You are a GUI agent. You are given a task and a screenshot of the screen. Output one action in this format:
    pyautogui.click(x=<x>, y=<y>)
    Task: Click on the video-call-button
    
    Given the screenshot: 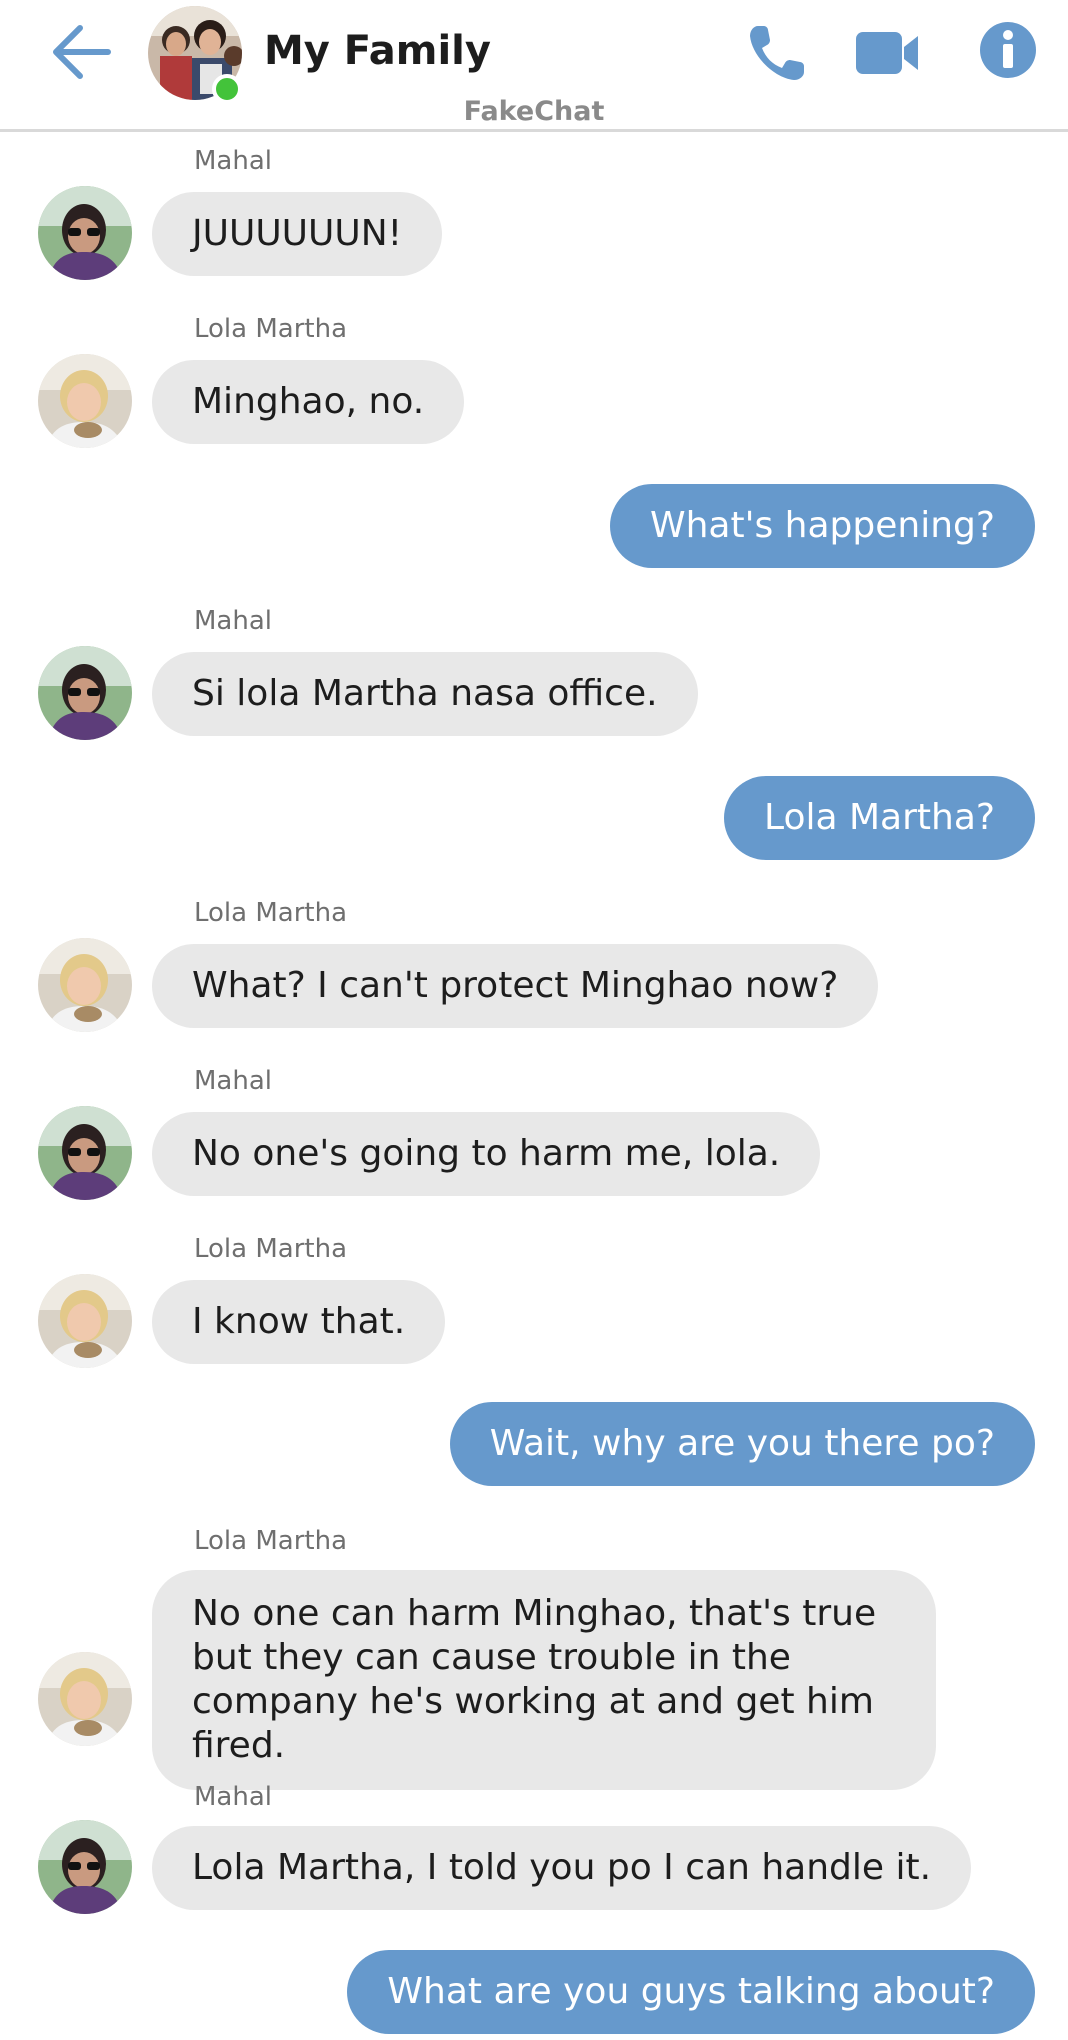 What is the action you would take?
    pyautogui.click(x=885, y=53)
    